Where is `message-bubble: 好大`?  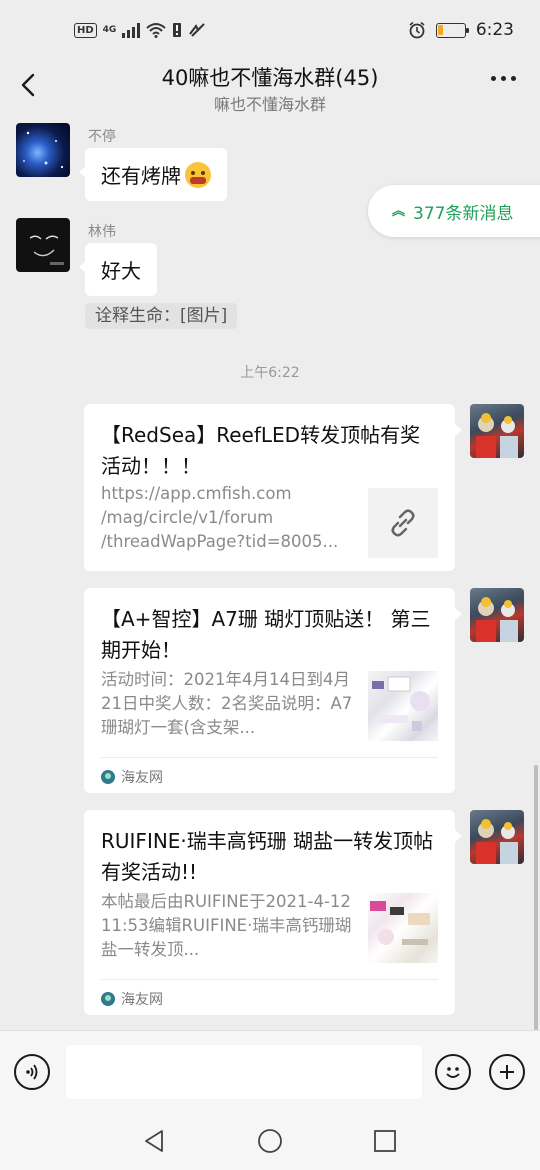 message-bubble: 好大 is located at coordinates (118, 269).